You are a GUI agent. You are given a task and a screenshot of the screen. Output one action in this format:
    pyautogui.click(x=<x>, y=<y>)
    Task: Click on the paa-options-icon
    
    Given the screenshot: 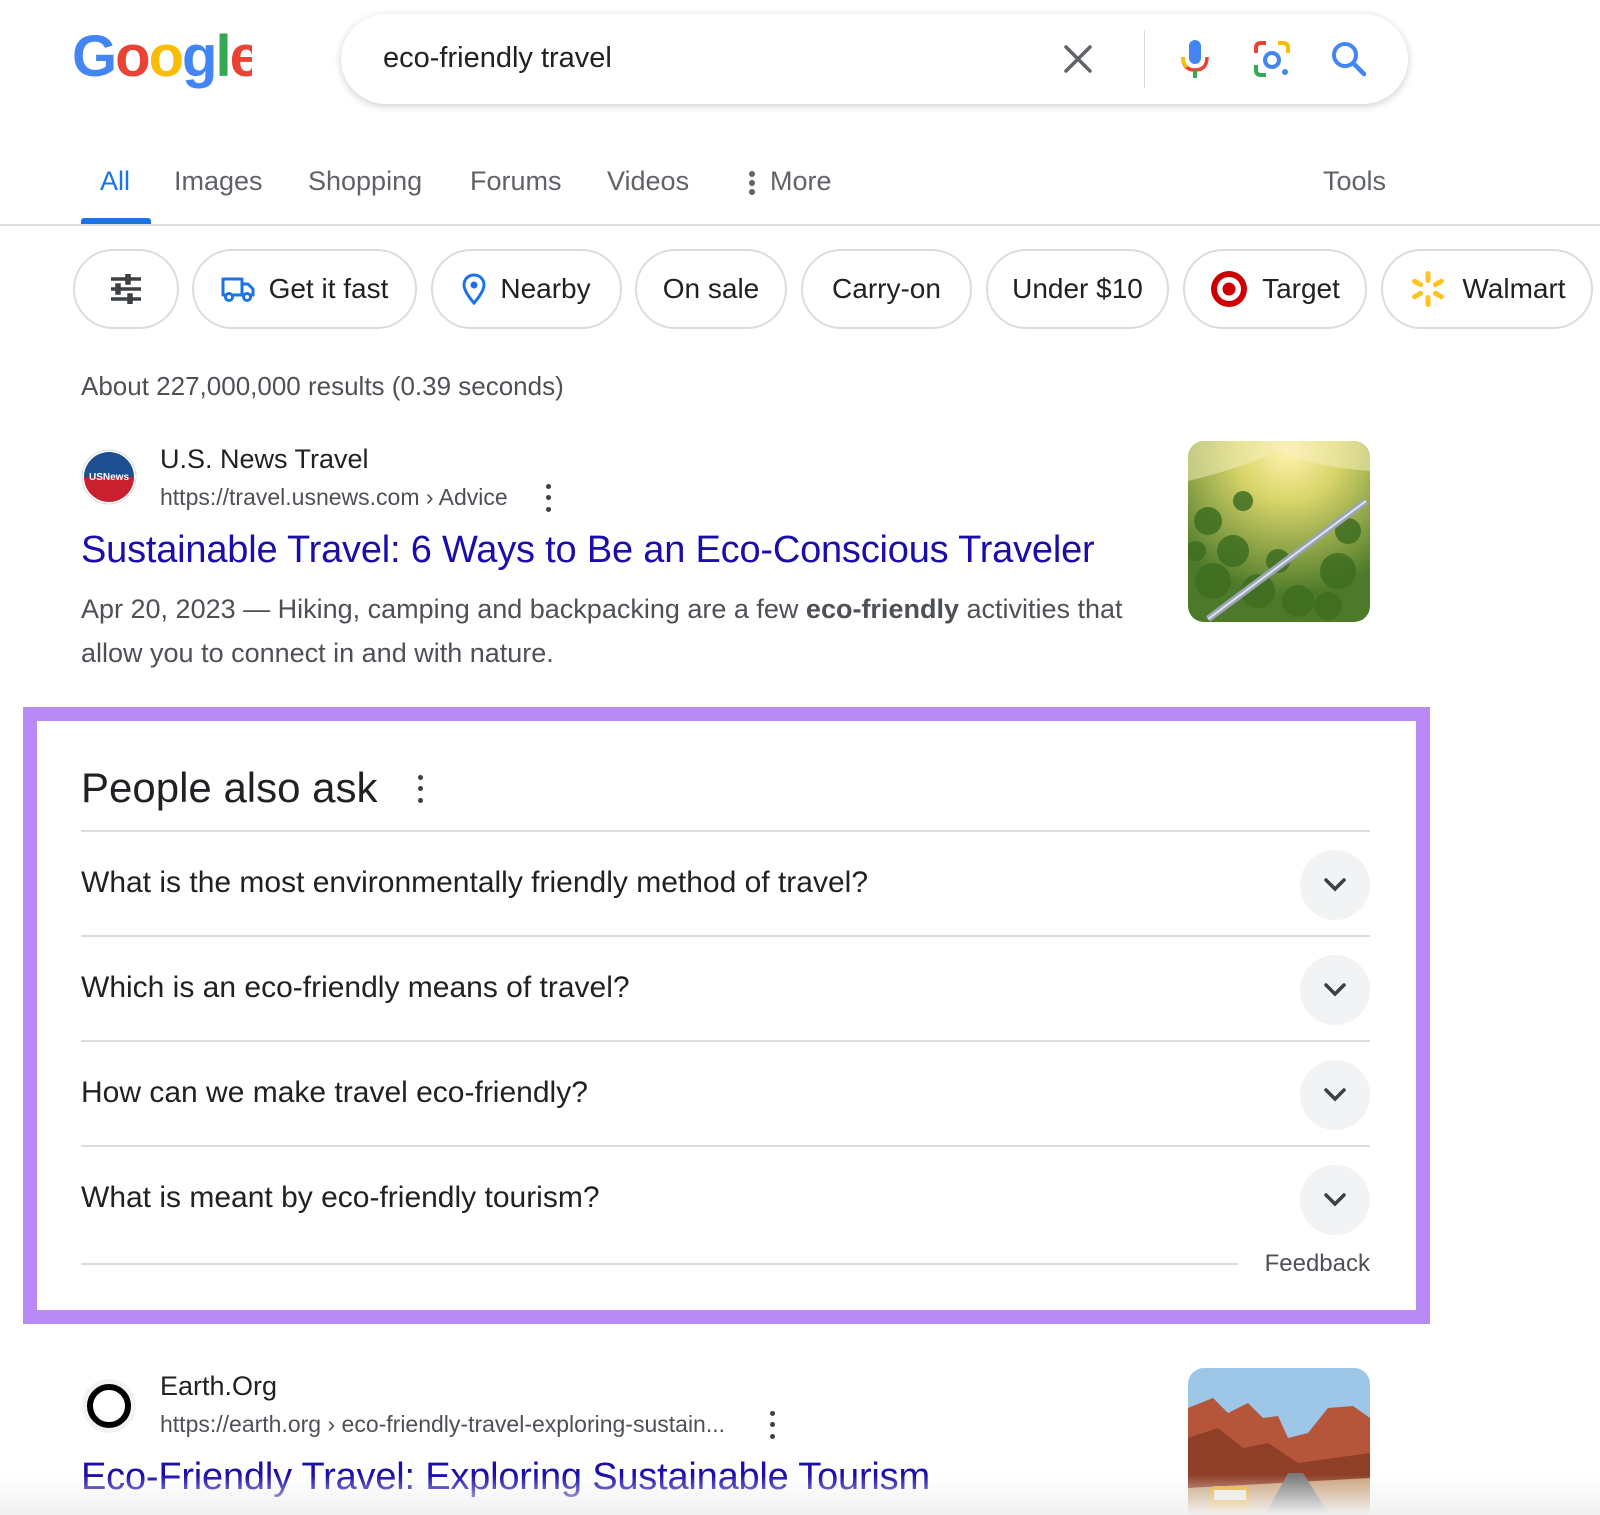 What is the action you would take?
    pyautogui.click(x=420, y=789)
    